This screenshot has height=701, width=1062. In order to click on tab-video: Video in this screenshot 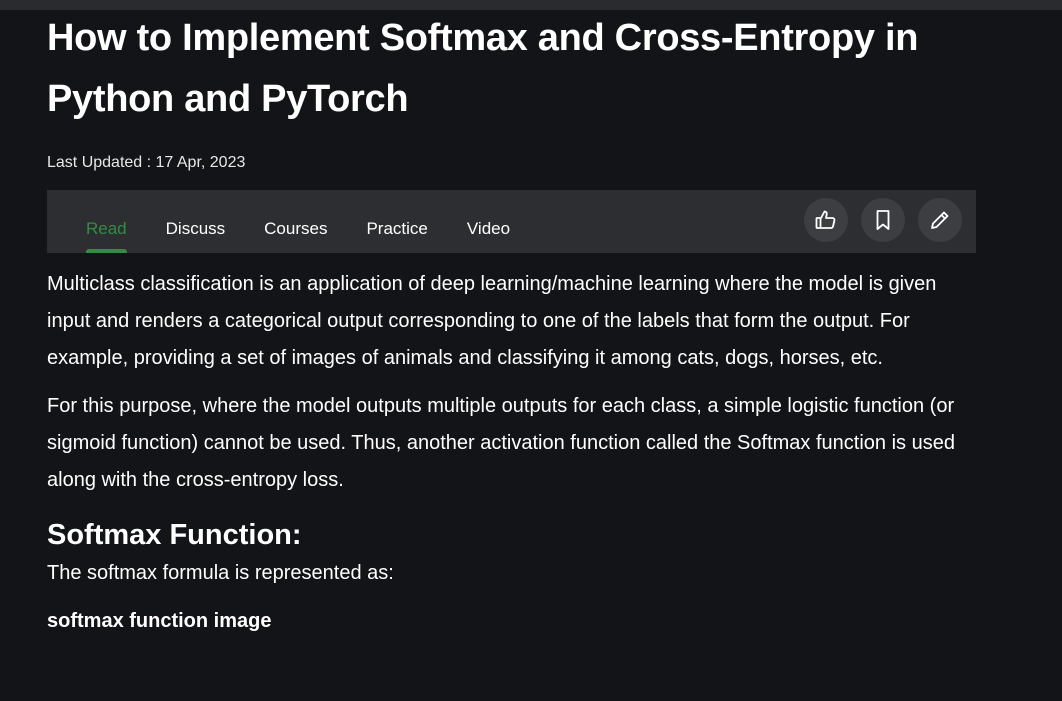, I will do `click(488, 221)`.